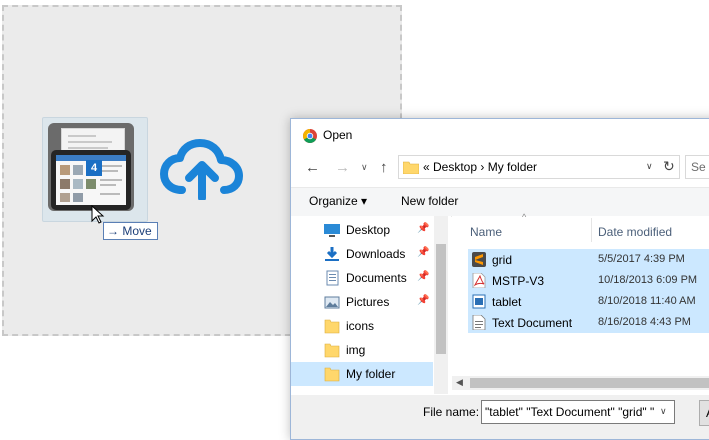 This screenshot has width=709, height=440. I want to click on nav-item-desktop: Desktop 📌, so click(362, 230).